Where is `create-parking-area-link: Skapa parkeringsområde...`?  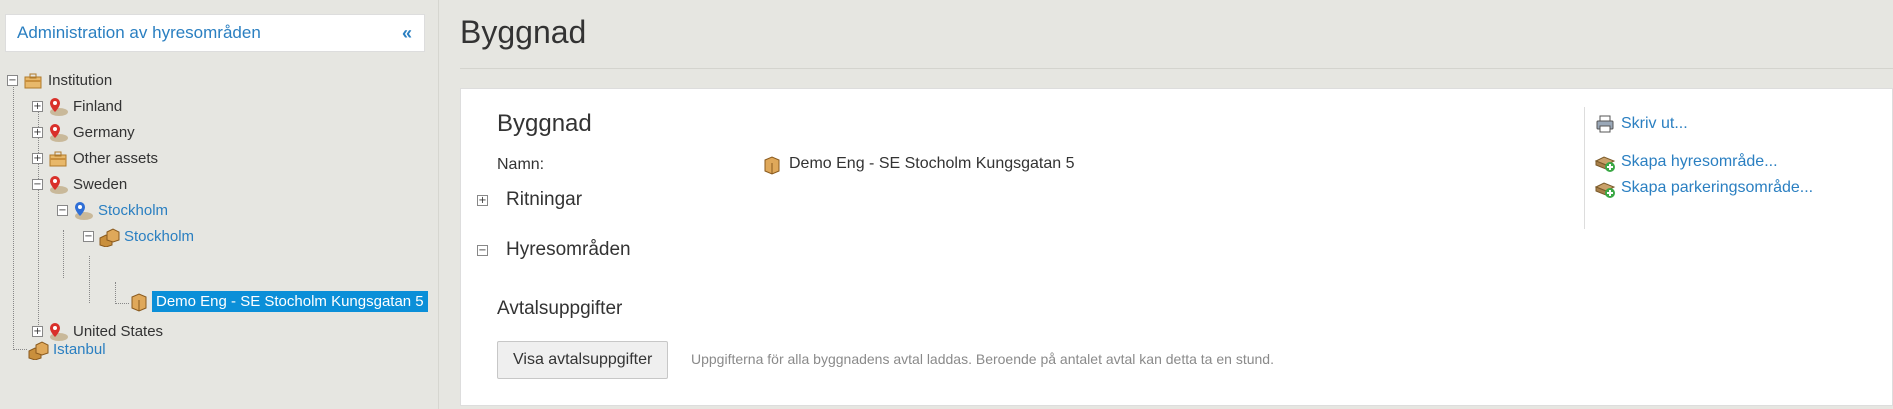 create-parking-area-link: Skapa parkeringsområde... is located at coordinates (1703, 188).